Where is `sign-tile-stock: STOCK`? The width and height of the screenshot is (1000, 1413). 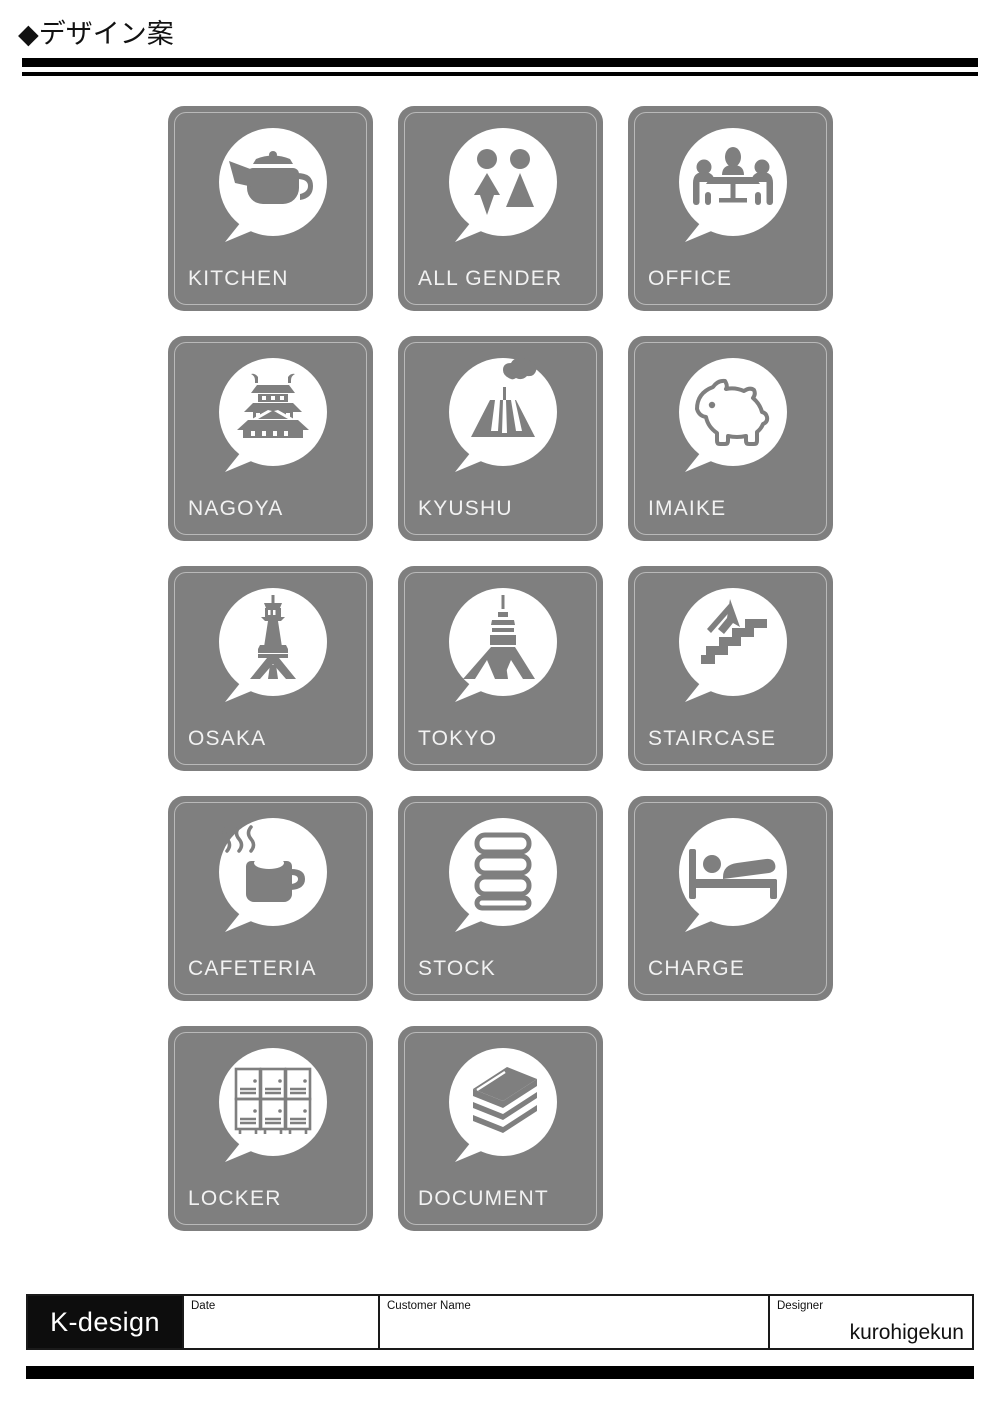
sign-tile-stock: STOCK is located at coordinates (500, 898).